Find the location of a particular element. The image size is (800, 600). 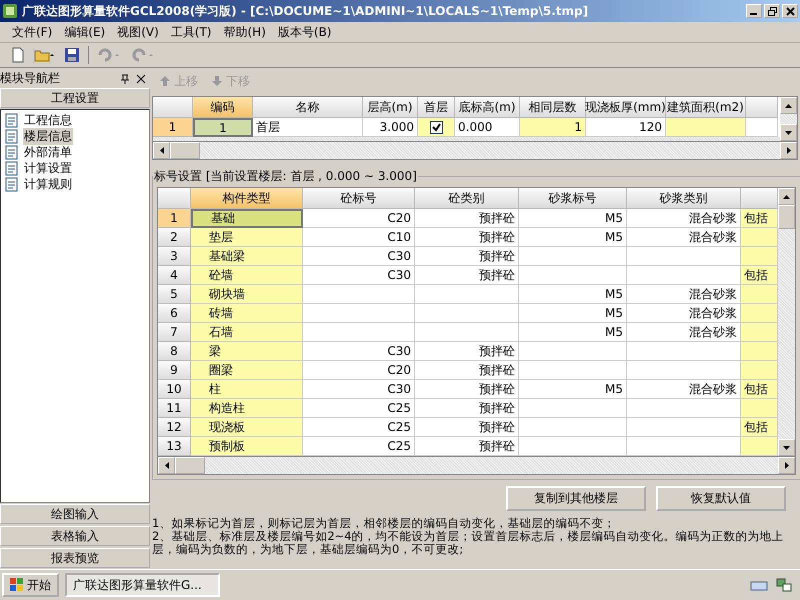

menu-item: 版本号(B) is located at coordinates (305, 32).